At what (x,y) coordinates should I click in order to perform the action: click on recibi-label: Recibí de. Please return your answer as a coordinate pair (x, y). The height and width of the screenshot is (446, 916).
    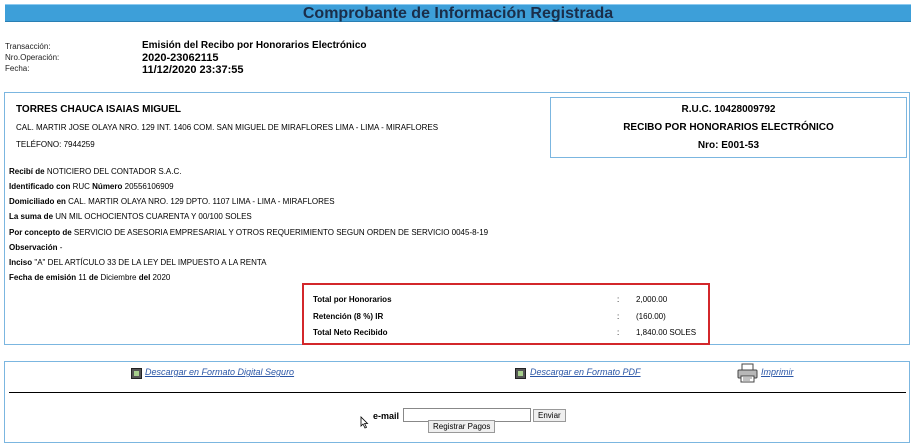
    Looking at the image, I should click on (27, 171).